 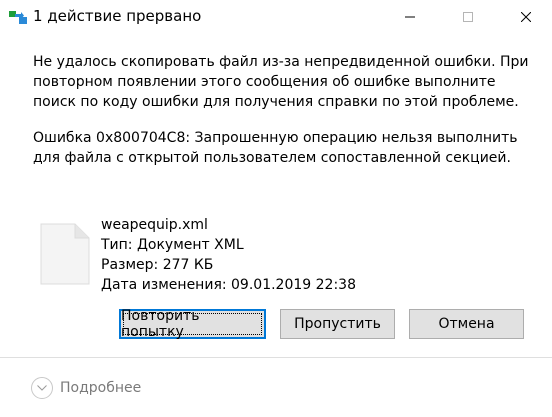 I want to click on cancel-button-label: Отмена, so click(x=466, y=324).